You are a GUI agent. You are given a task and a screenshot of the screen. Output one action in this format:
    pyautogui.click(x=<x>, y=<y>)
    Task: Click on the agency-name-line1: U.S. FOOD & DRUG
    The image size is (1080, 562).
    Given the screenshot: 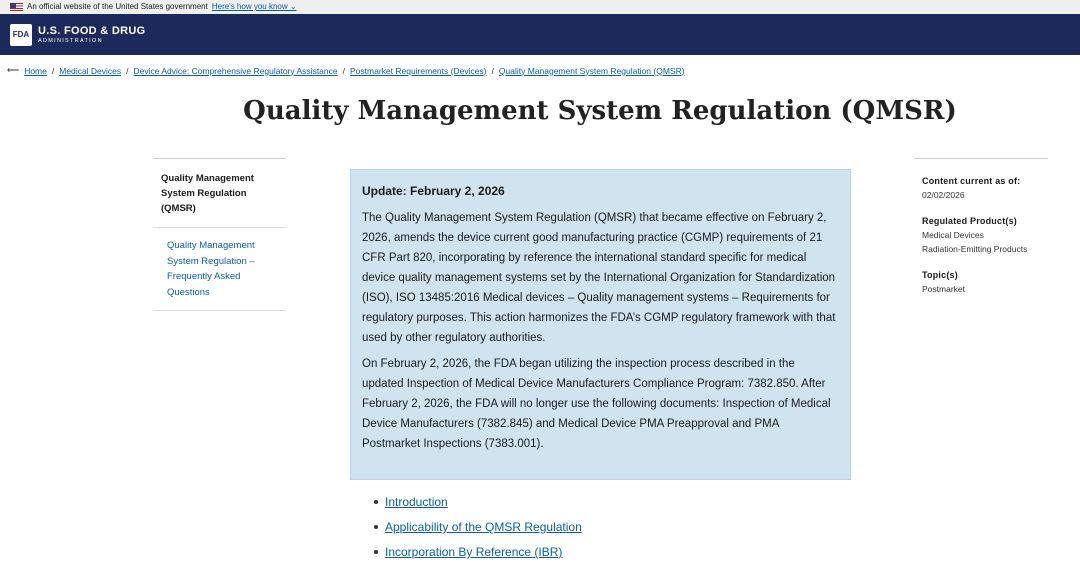 What is the action you would take?
    pyautogui.click(x=92, y=30)
    